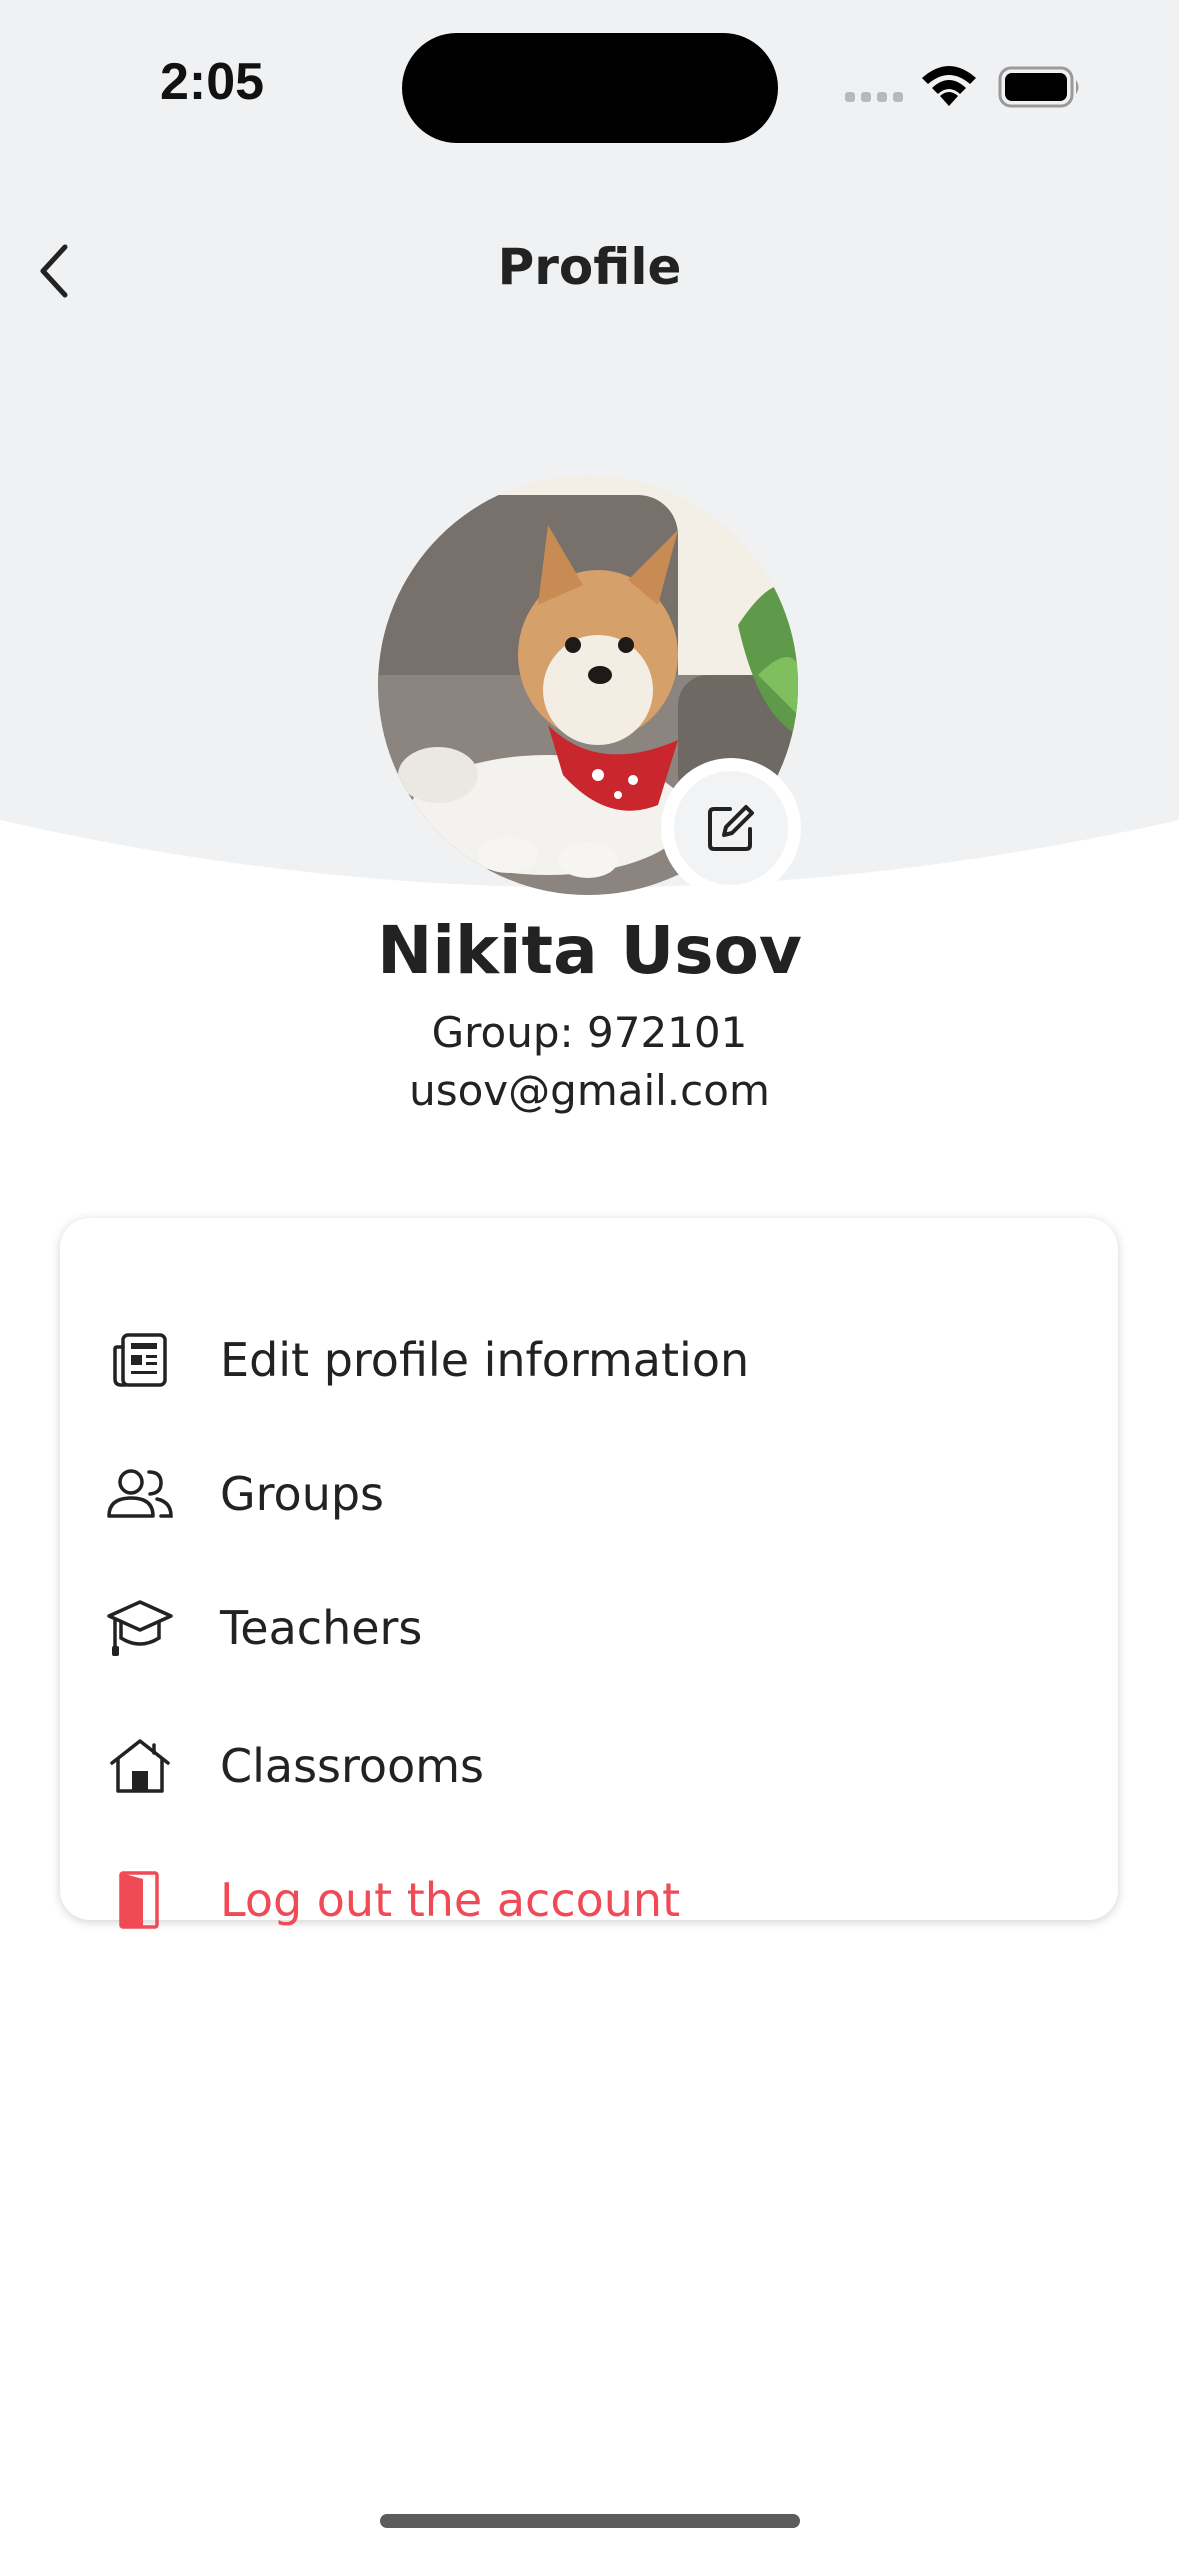 The image size is (1179, 2556). Describe the element at coordinates (485, 1360) in the screenshot. I see `menu-item-label: Edit profile information` at that location.